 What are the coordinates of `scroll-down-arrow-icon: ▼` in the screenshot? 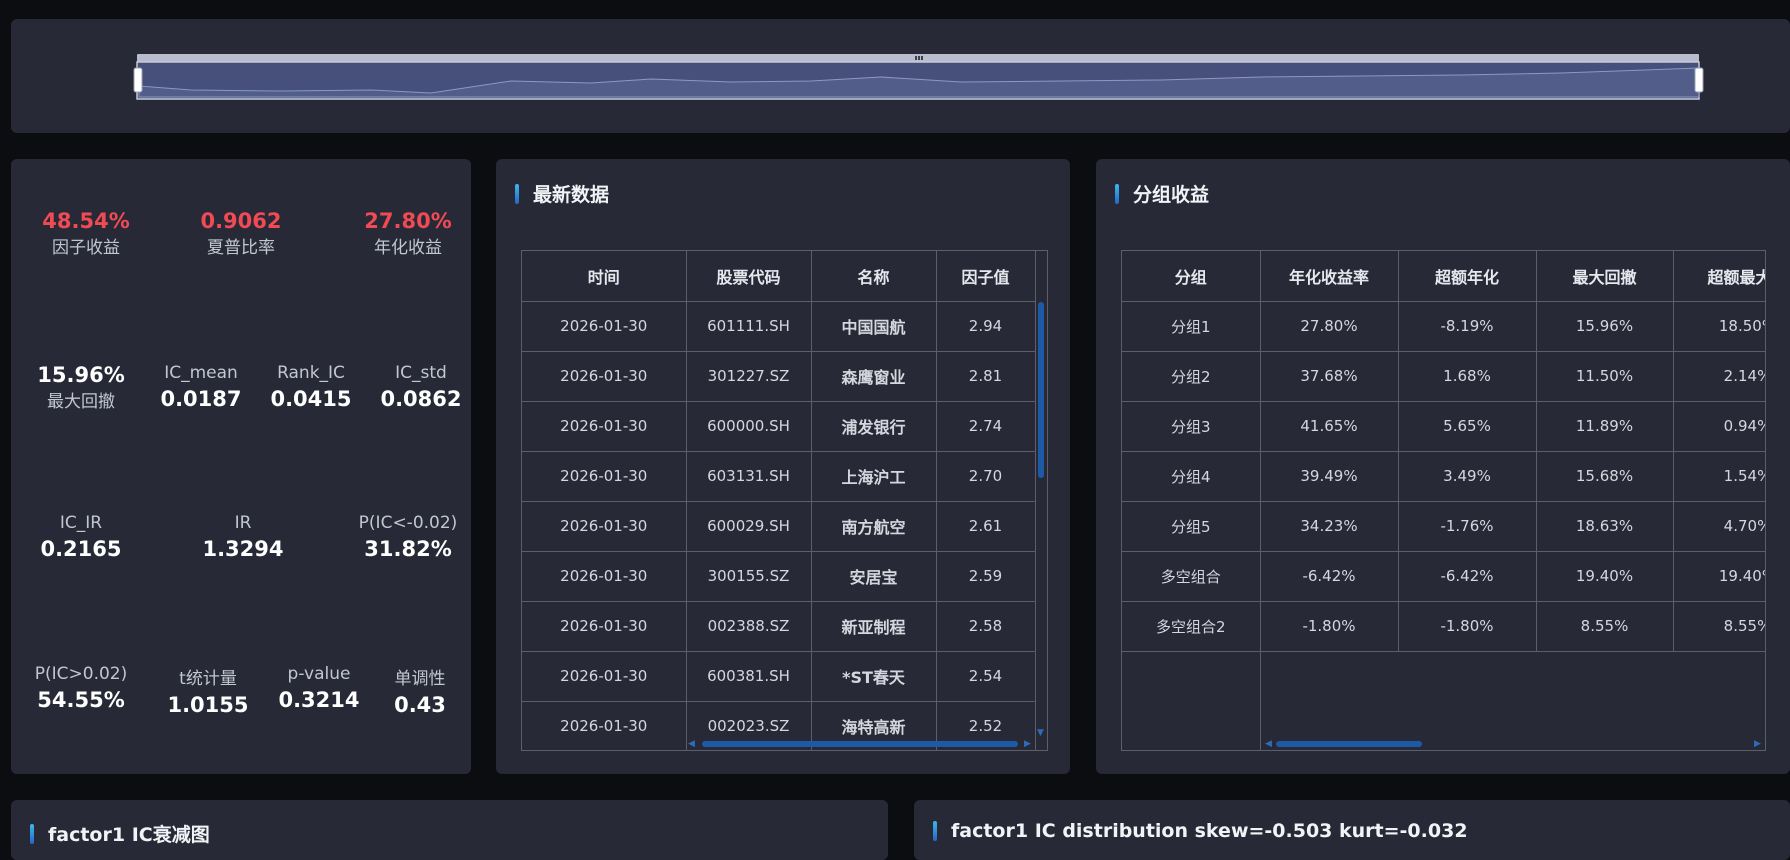 It's located at (1040, 733).